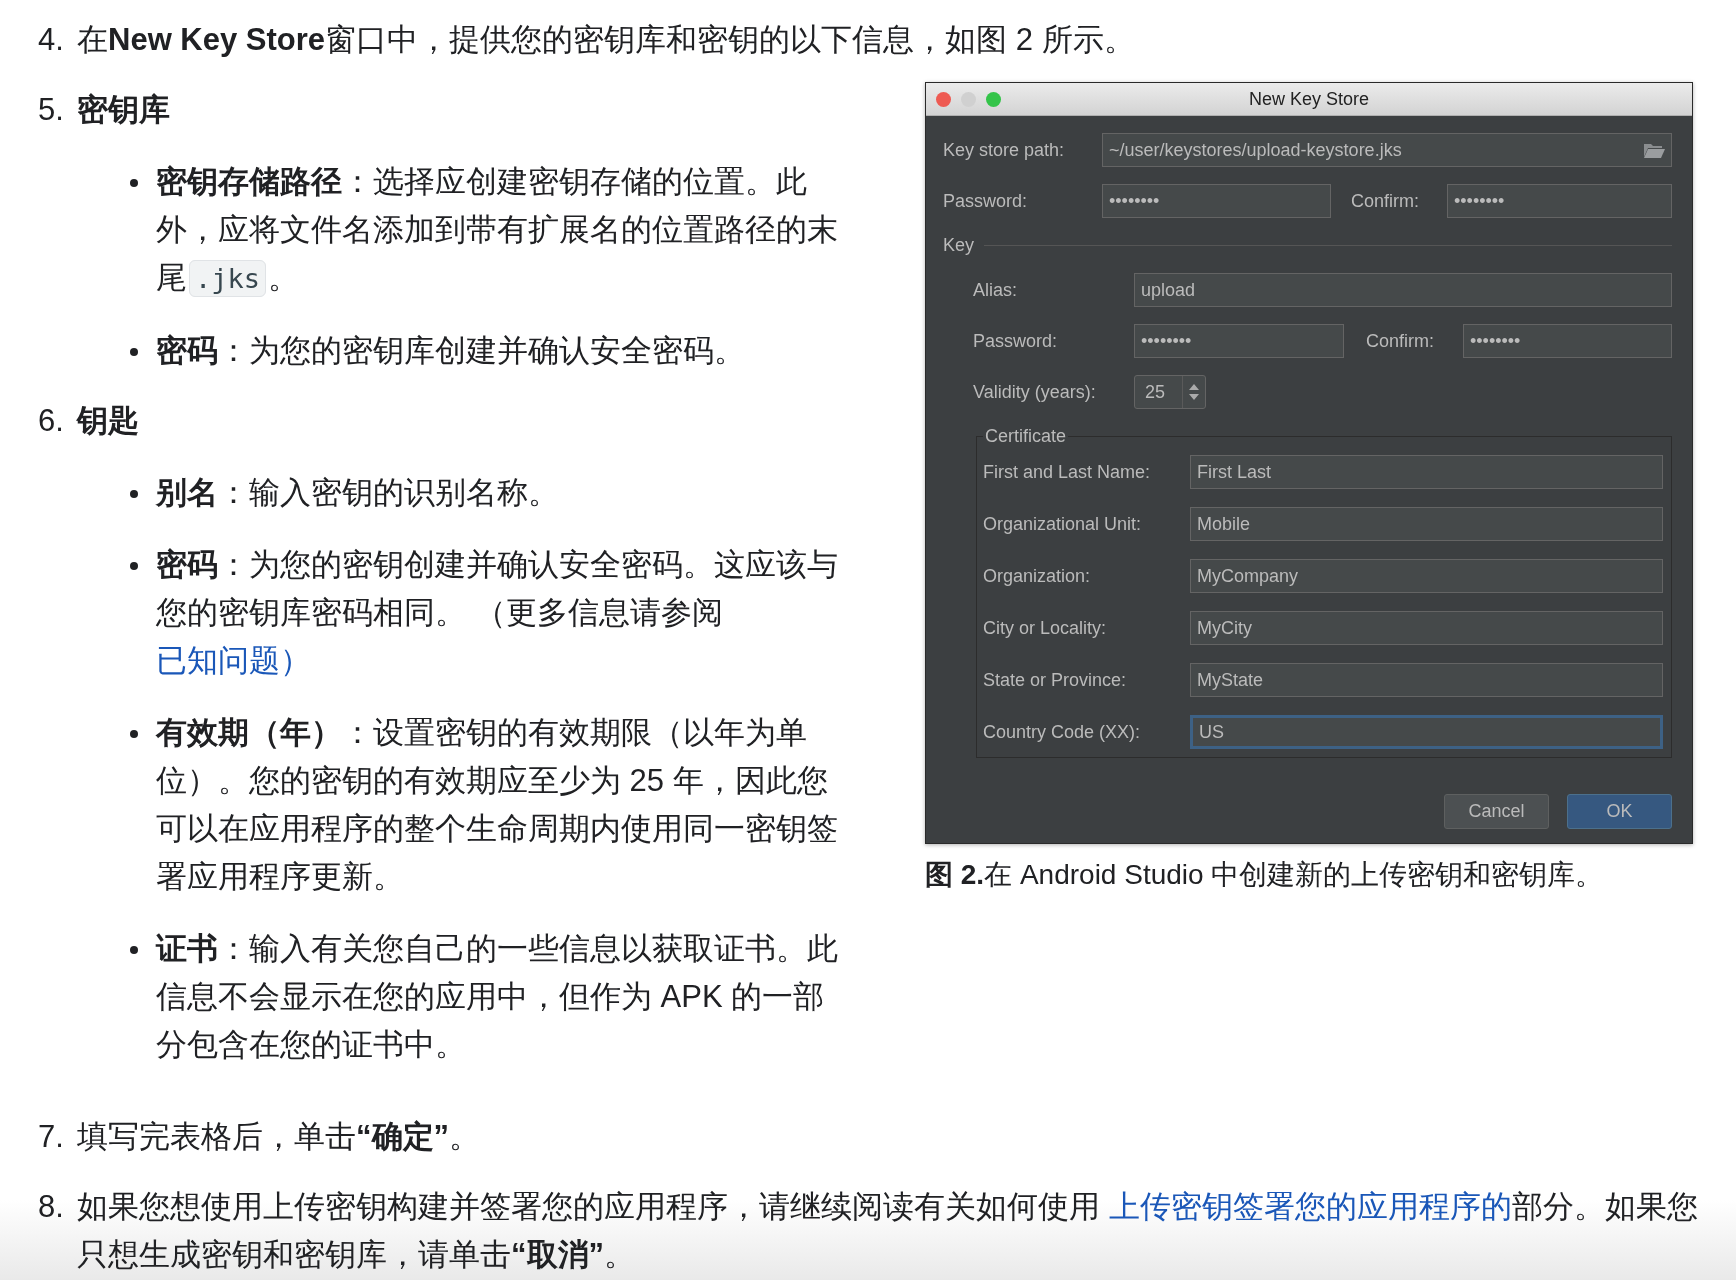 The height and width of the screenshot is (1280, 1736). Describe the element at coordinates (1654, 150) in the screenshot. I see `folder-icon` at that location.